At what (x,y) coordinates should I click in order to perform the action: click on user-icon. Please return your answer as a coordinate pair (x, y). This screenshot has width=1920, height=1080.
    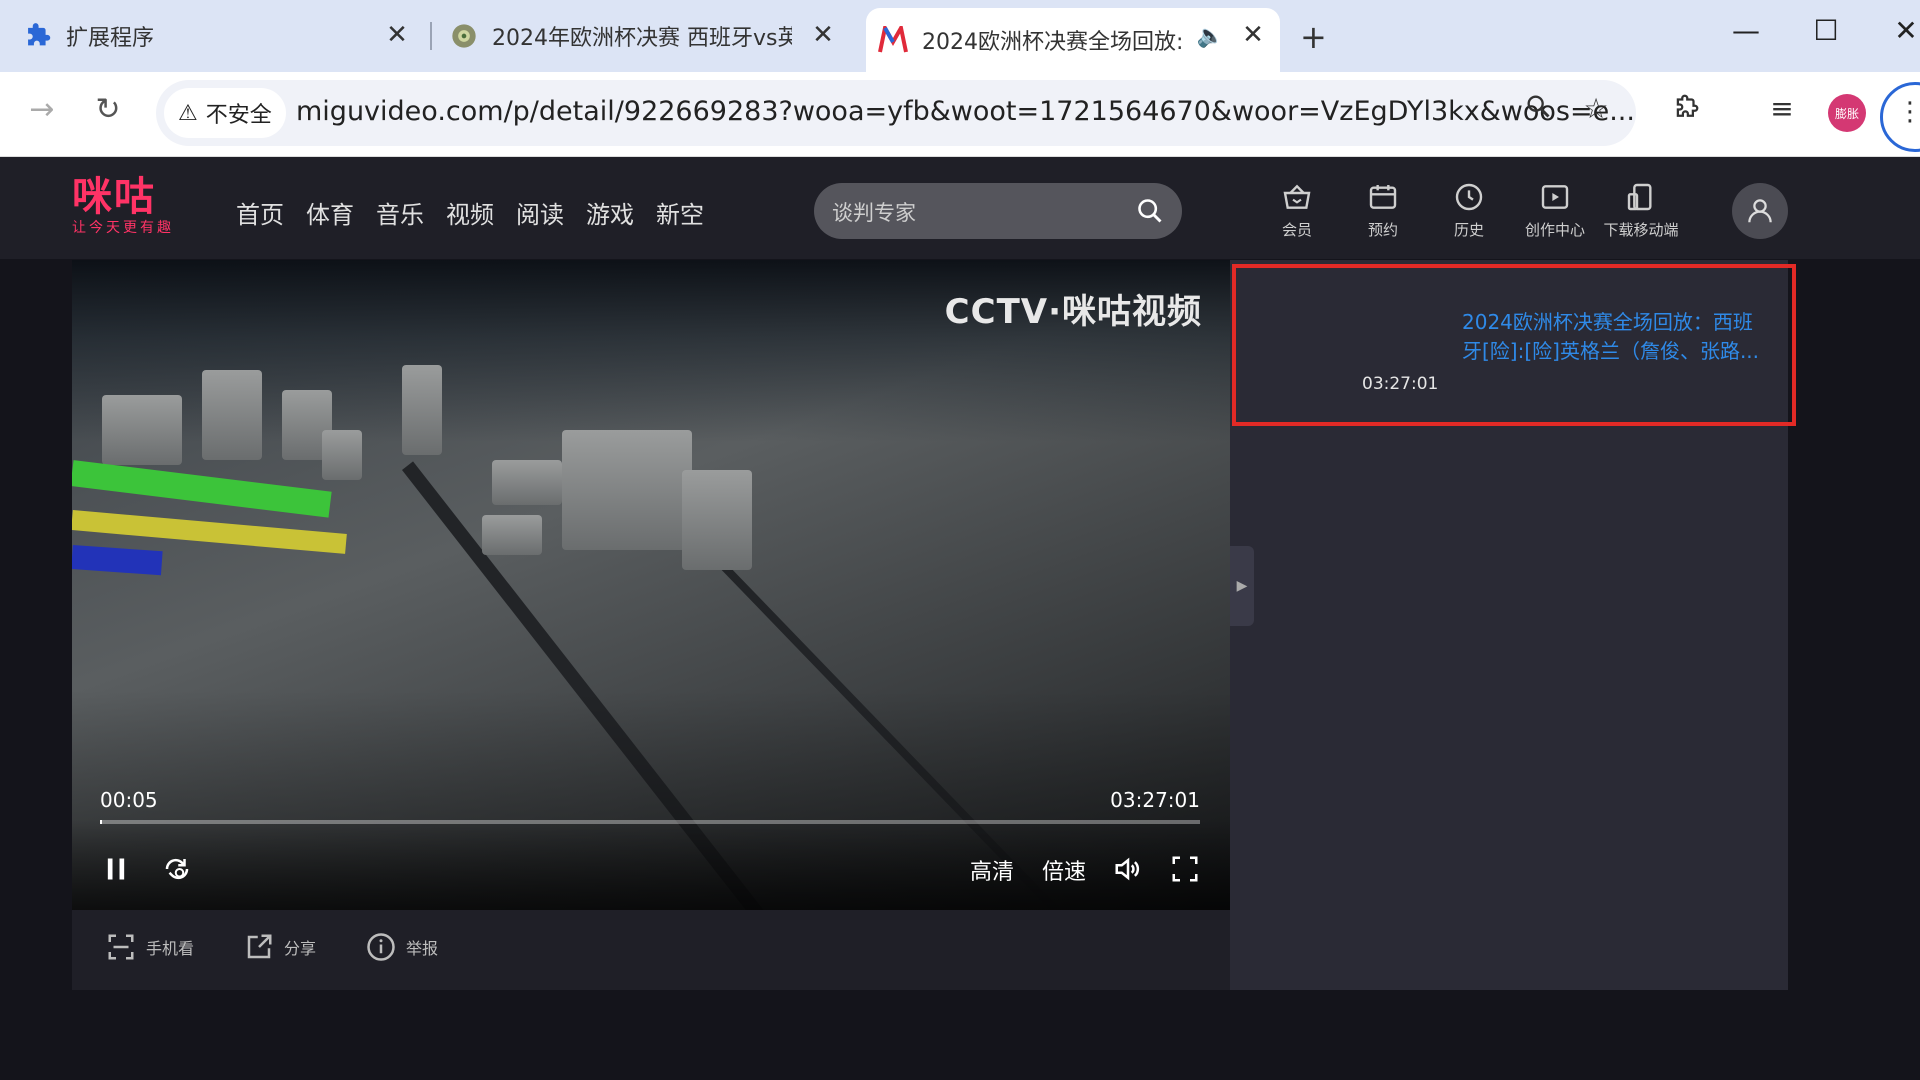
    Looking at the image, I should click on (1760, 211).